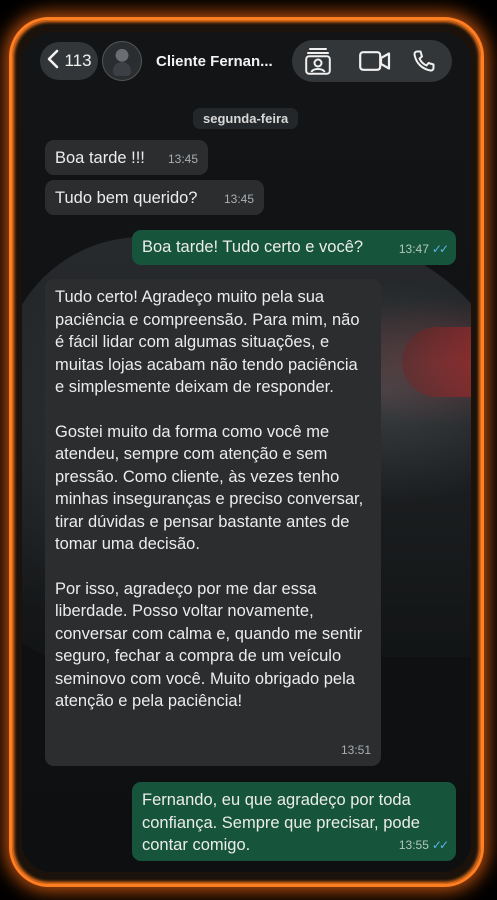 This screenshot has height=900, width=497. I want to click on message-outgoing: Boa tarde! Tudo certo e você? 13:47 ✓✓, so click(294, 247).